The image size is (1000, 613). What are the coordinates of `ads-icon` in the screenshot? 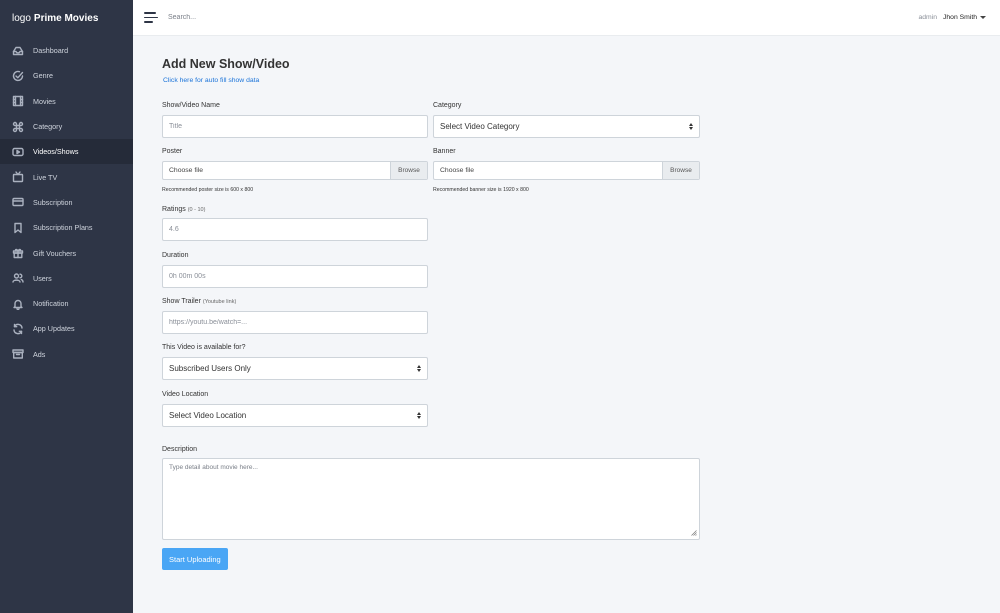 It's located at (17, 354).